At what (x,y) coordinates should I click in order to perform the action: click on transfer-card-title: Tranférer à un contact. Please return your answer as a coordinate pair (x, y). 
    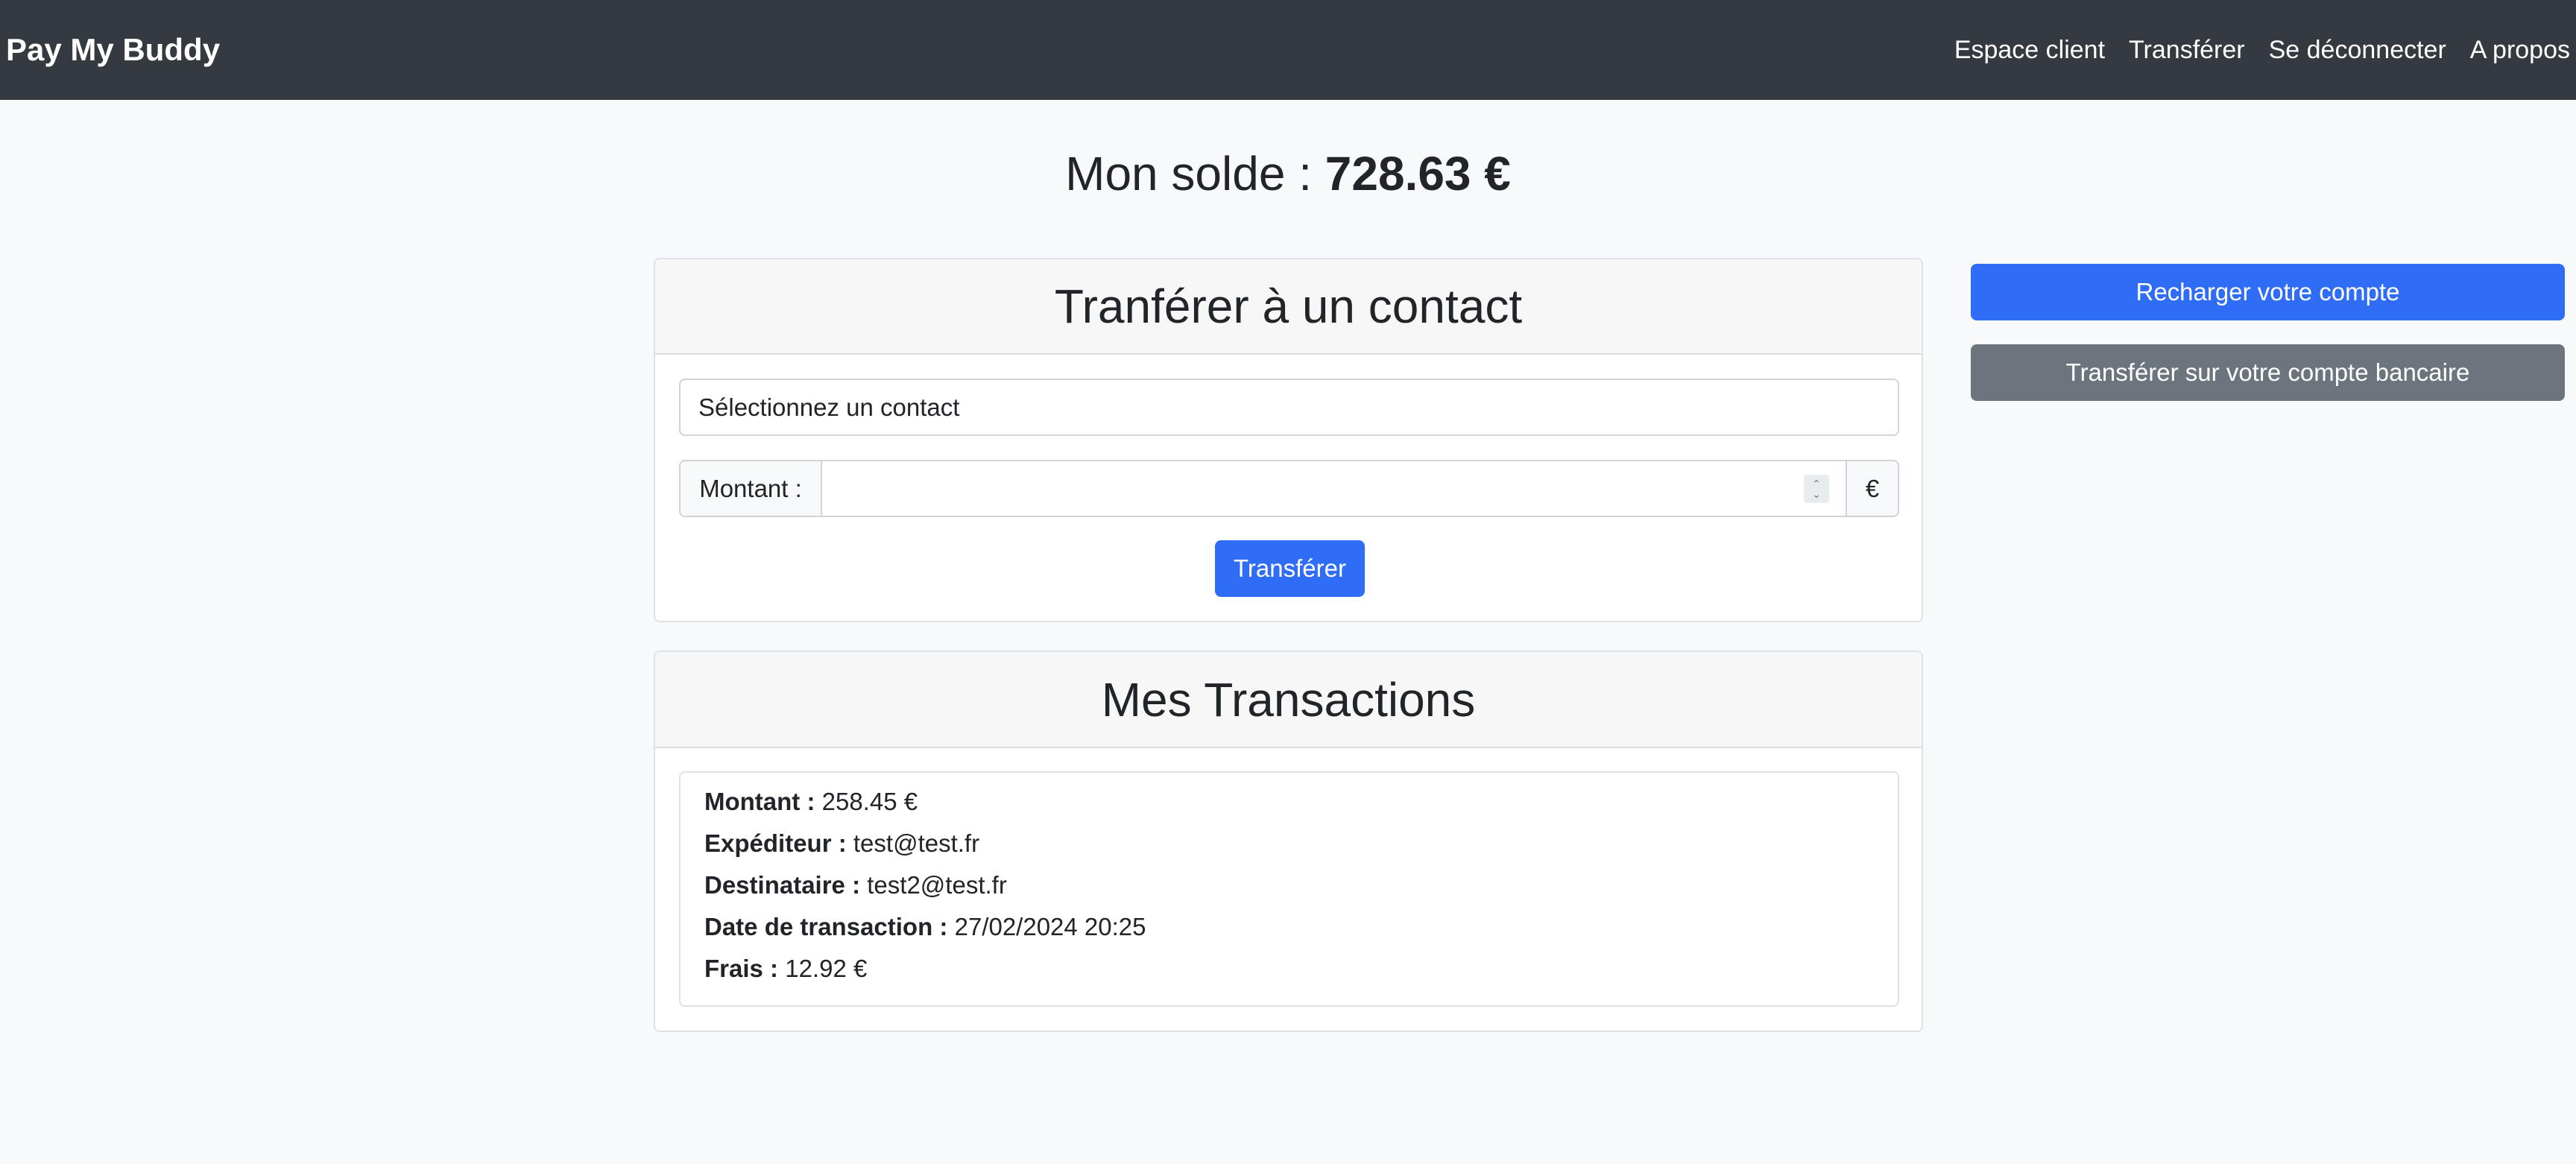
    Looking at the image, I should click on (1288, 307).